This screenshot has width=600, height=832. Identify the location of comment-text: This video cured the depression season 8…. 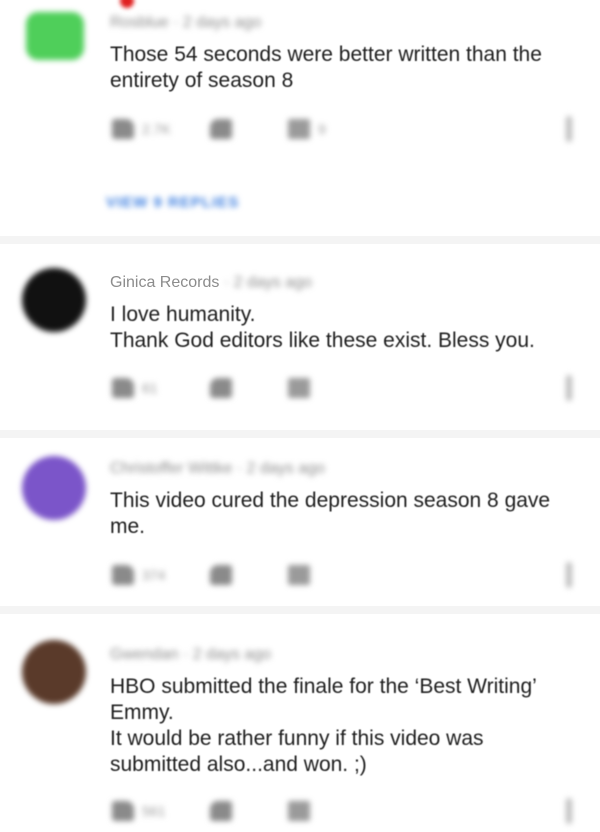
(330, 513).